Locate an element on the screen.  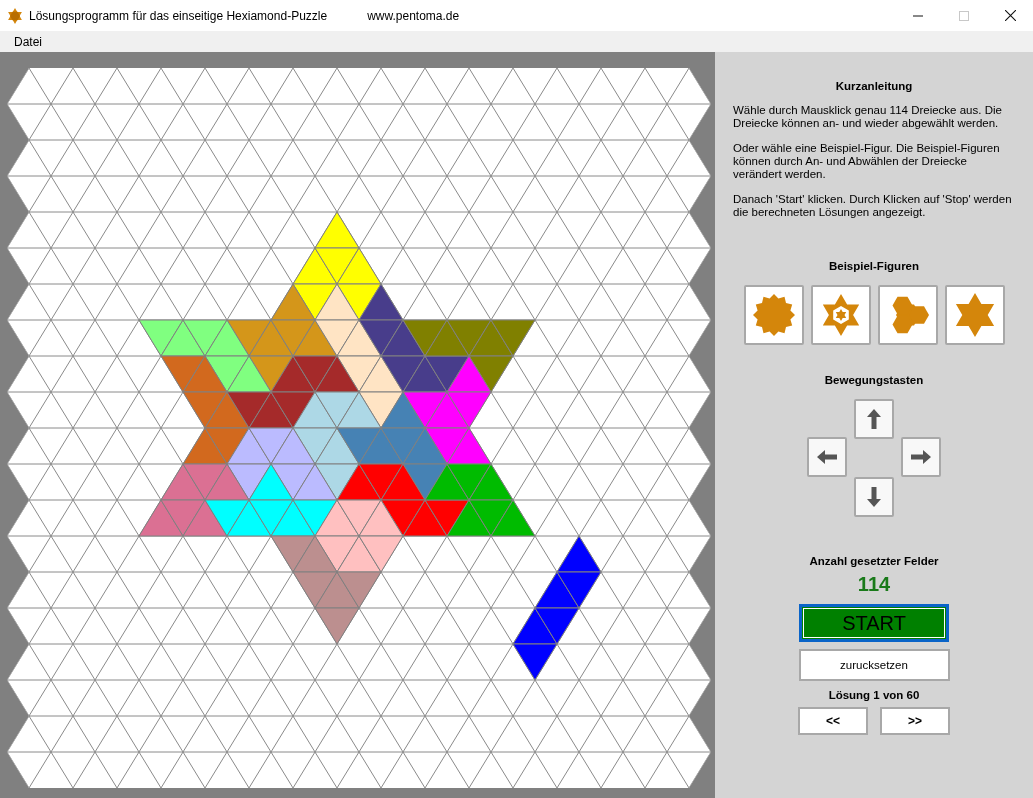
left-arrow-button is located at coordinates (827, 457).